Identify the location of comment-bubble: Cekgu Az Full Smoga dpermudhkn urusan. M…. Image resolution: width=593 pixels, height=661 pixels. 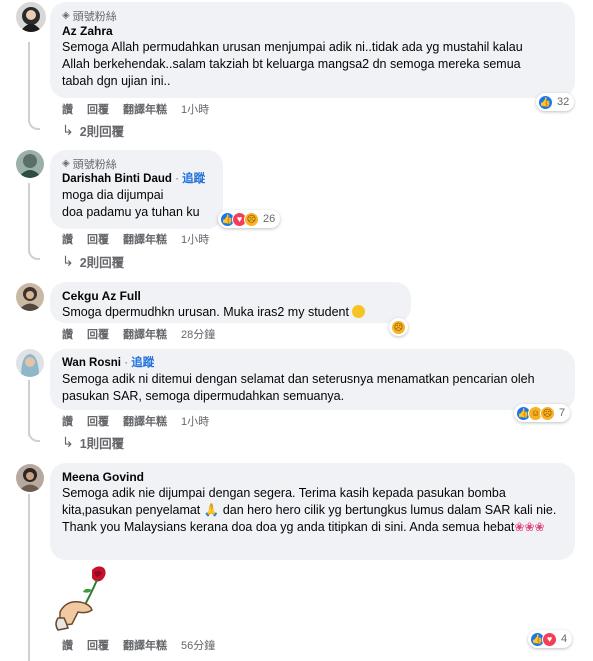
(230, 302).